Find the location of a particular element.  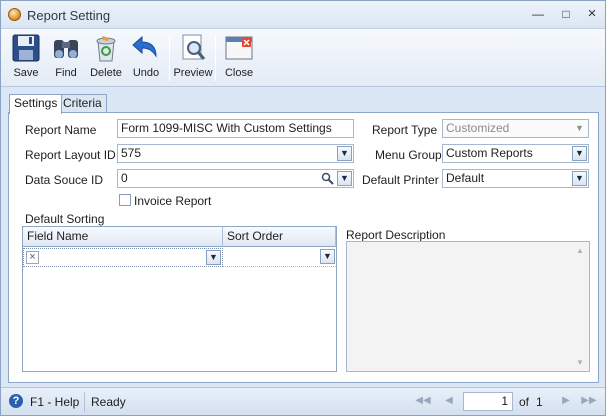

report-name-field: Form 1099-MISC With Custom Settings is located at coordinates (235, 128).